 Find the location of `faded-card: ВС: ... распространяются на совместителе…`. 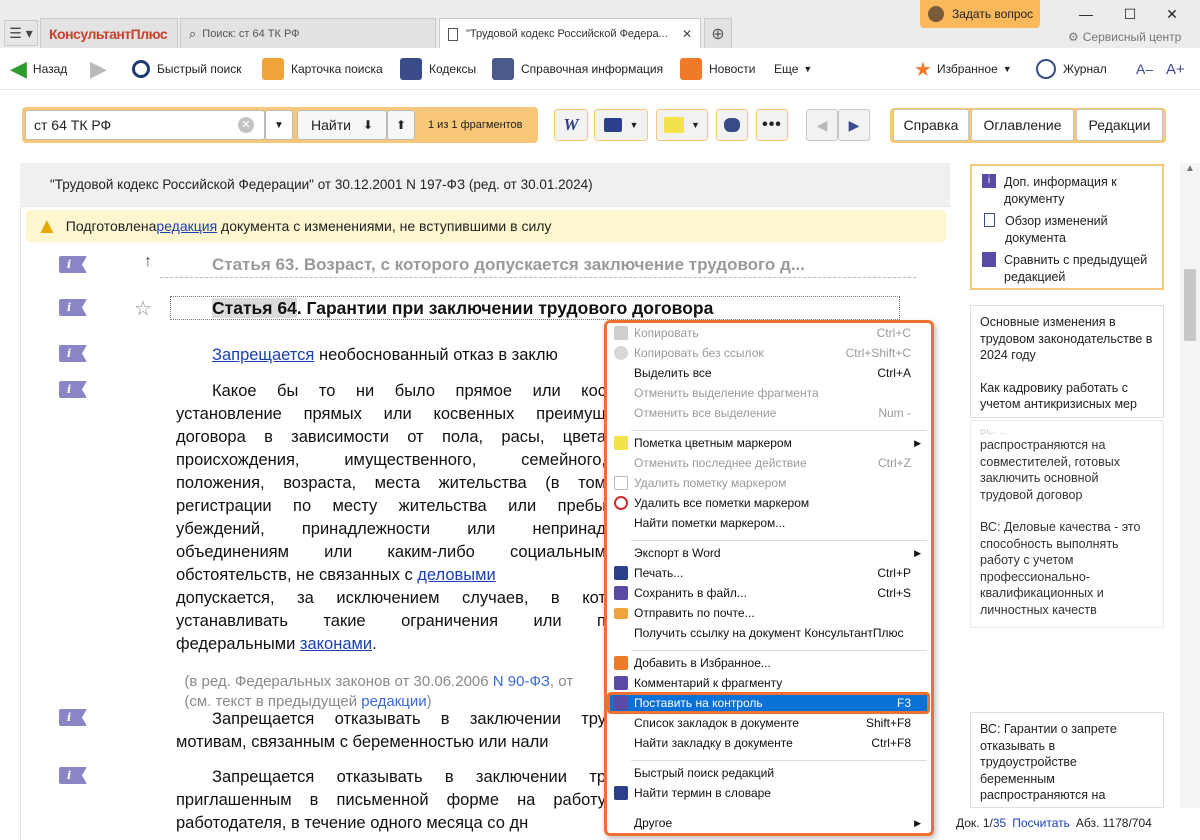

faded-card: ВС: ... распространяются на совместителе… is located at coordinates (1067, 524).